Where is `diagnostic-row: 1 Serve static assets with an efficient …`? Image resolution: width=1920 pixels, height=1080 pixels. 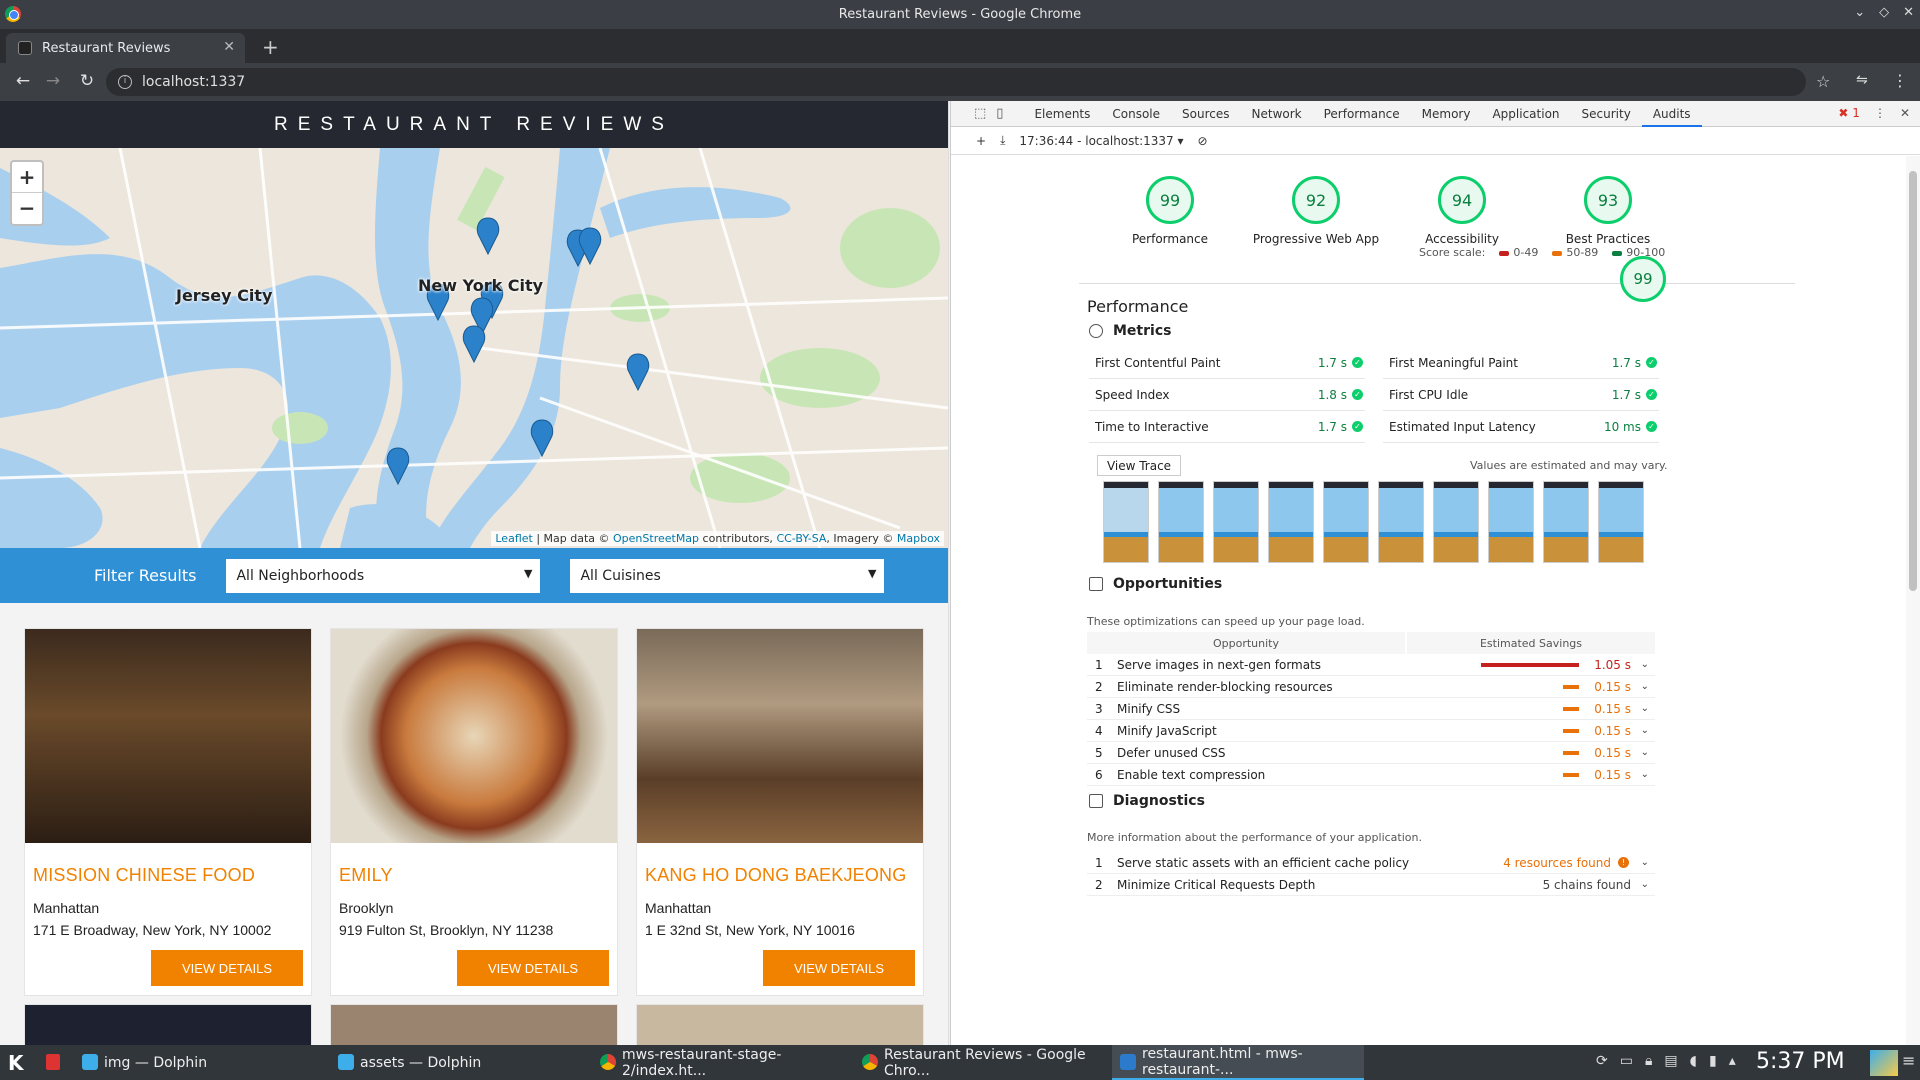 diagnostic-row: 1 Serve static assets with an efficient … is located at coordinates (1371, 863).